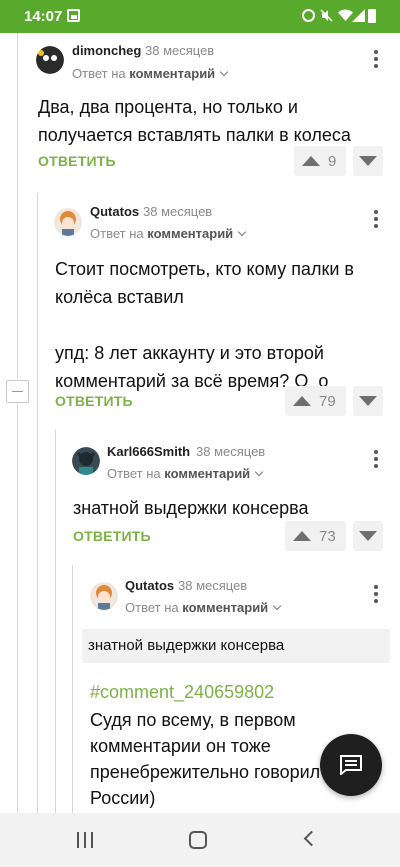  I want to click on signal-icon, so click(358, 15).